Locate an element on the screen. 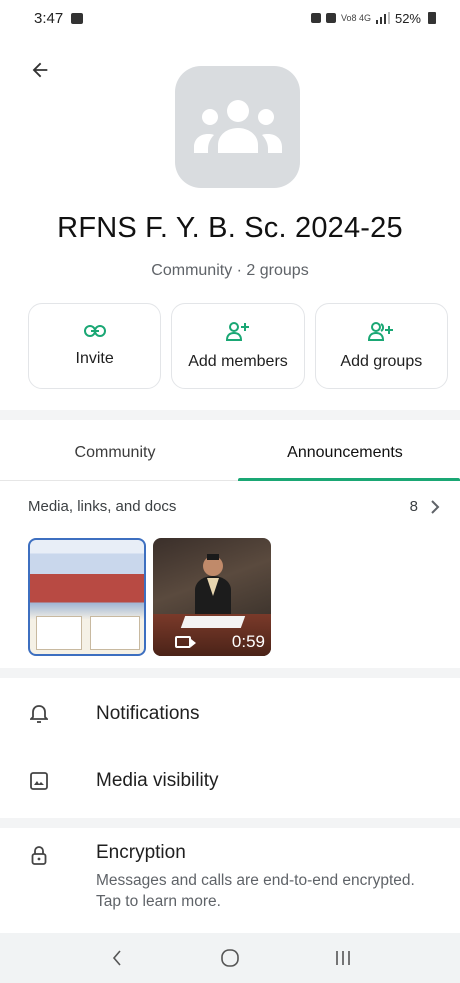 The image size is (460, 983). nav-recents-button is located at coordinates (343, 958).